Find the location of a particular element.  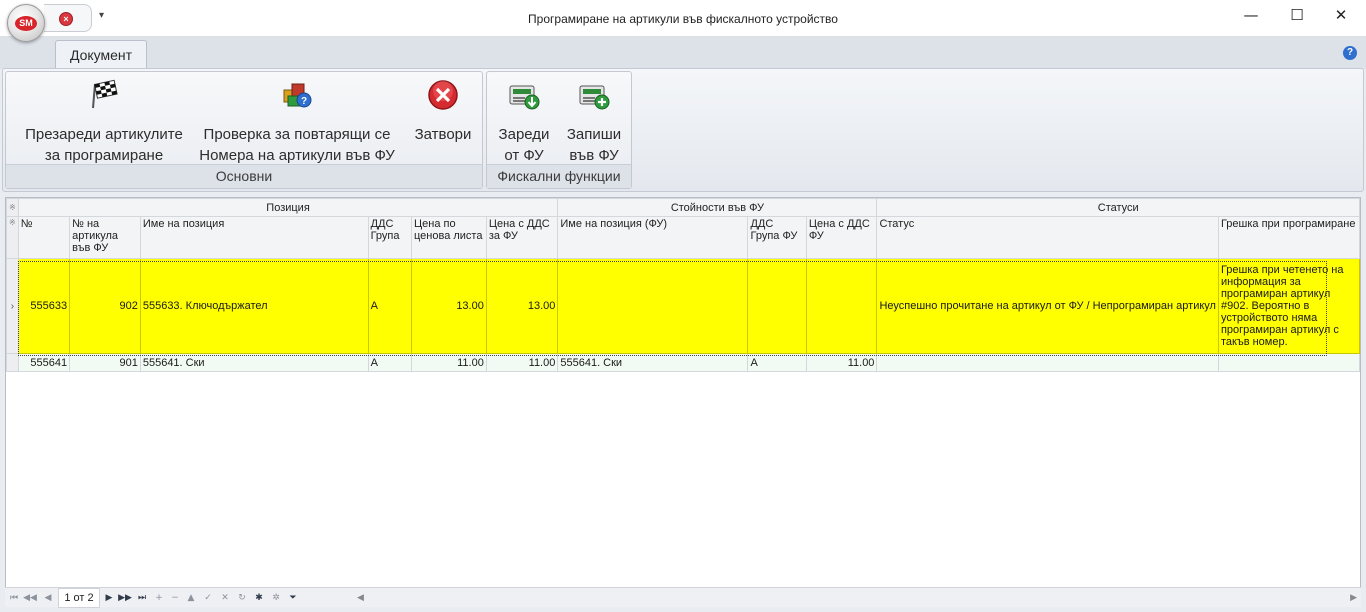

cell-name-fu is located at coordinates (653, 306).